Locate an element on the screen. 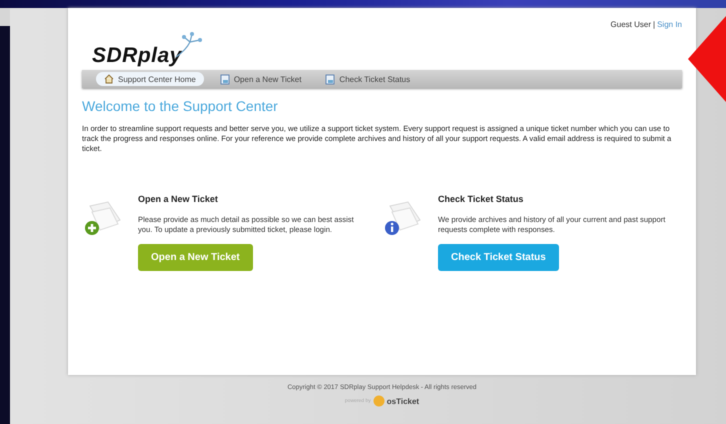 The height and width of the screenshot is (424, 726). action-title: Check Ticket Status is located at coordinates (481, 199).